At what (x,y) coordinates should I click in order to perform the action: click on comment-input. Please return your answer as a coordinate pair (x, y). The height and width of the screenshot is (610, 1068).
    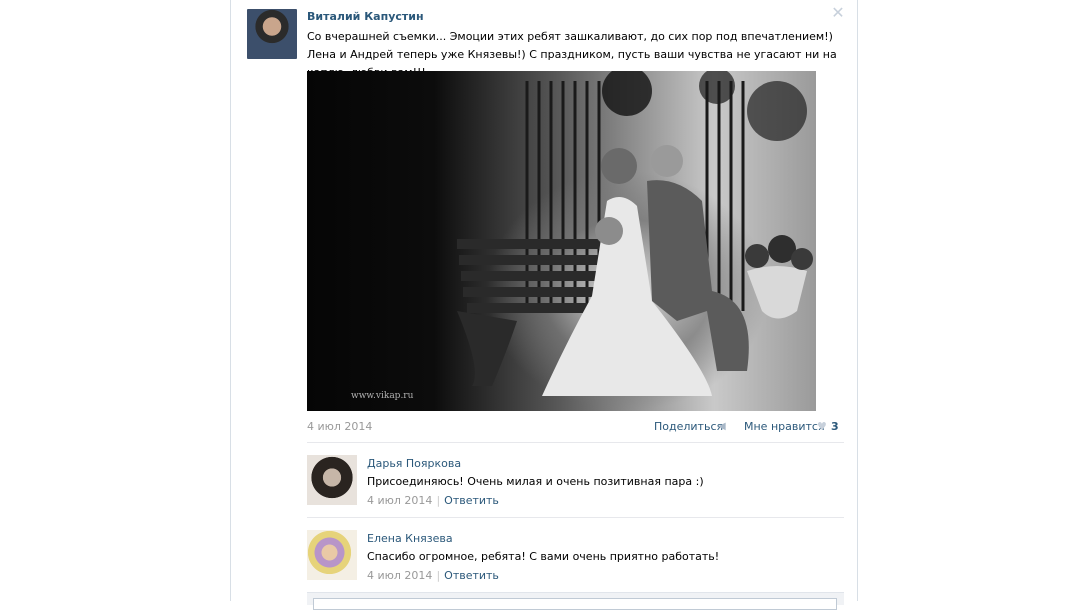
    Looking at the image, I should click on (575, 604).